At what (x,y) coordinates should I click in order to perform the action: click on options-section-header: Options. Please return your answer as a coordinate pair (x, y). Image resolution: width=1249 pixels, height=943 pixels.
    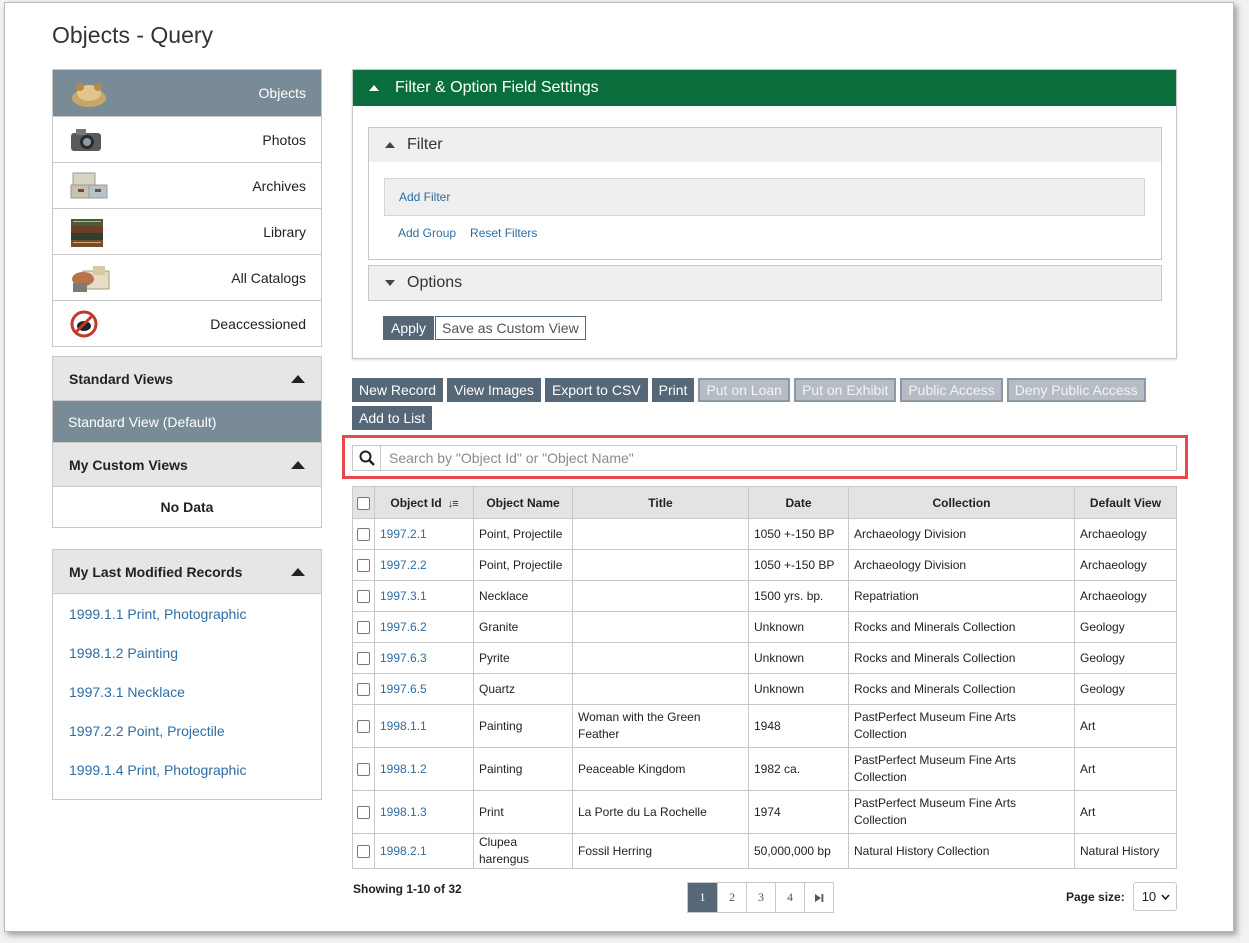
    Looking at the image, I should click on (765, 283).